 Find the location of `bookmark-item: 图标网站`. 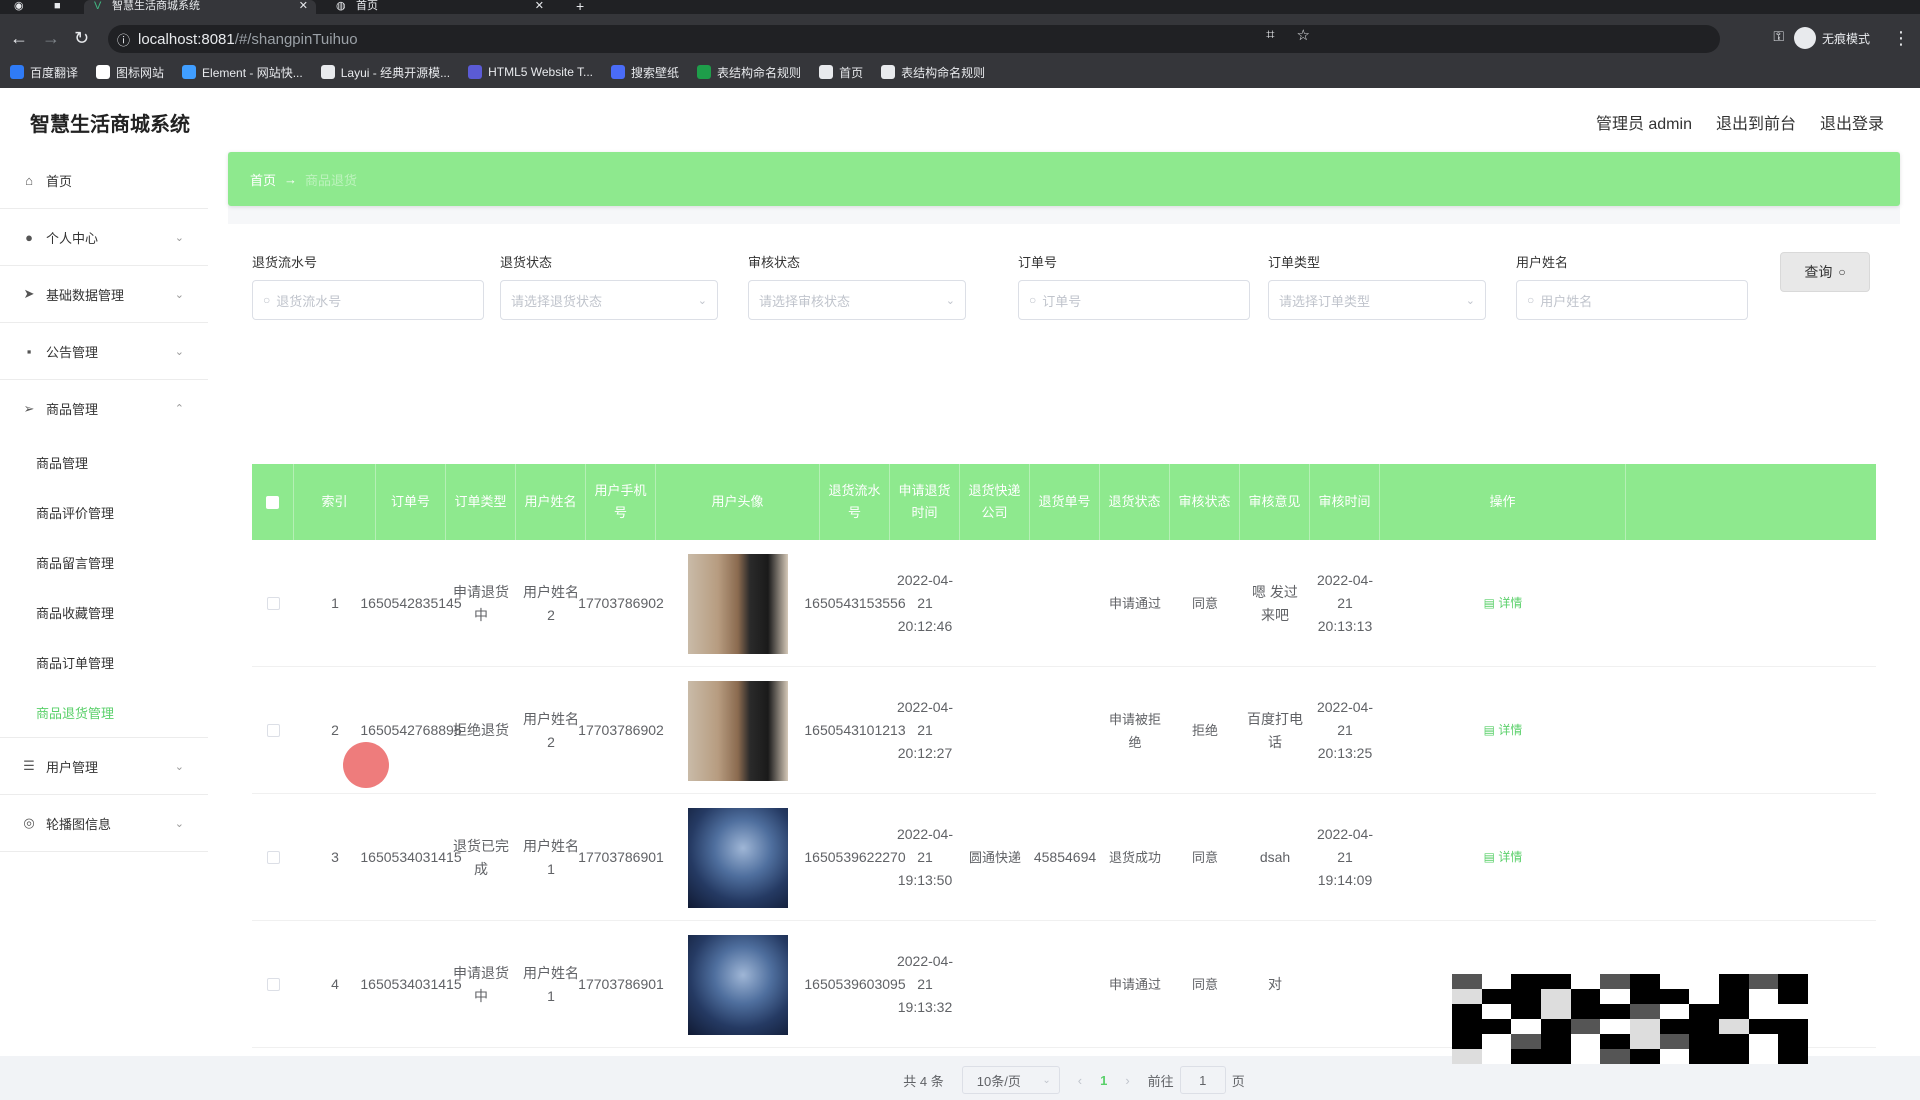

bookmark-item: 图标网站 is located at coordinates (130, 72).